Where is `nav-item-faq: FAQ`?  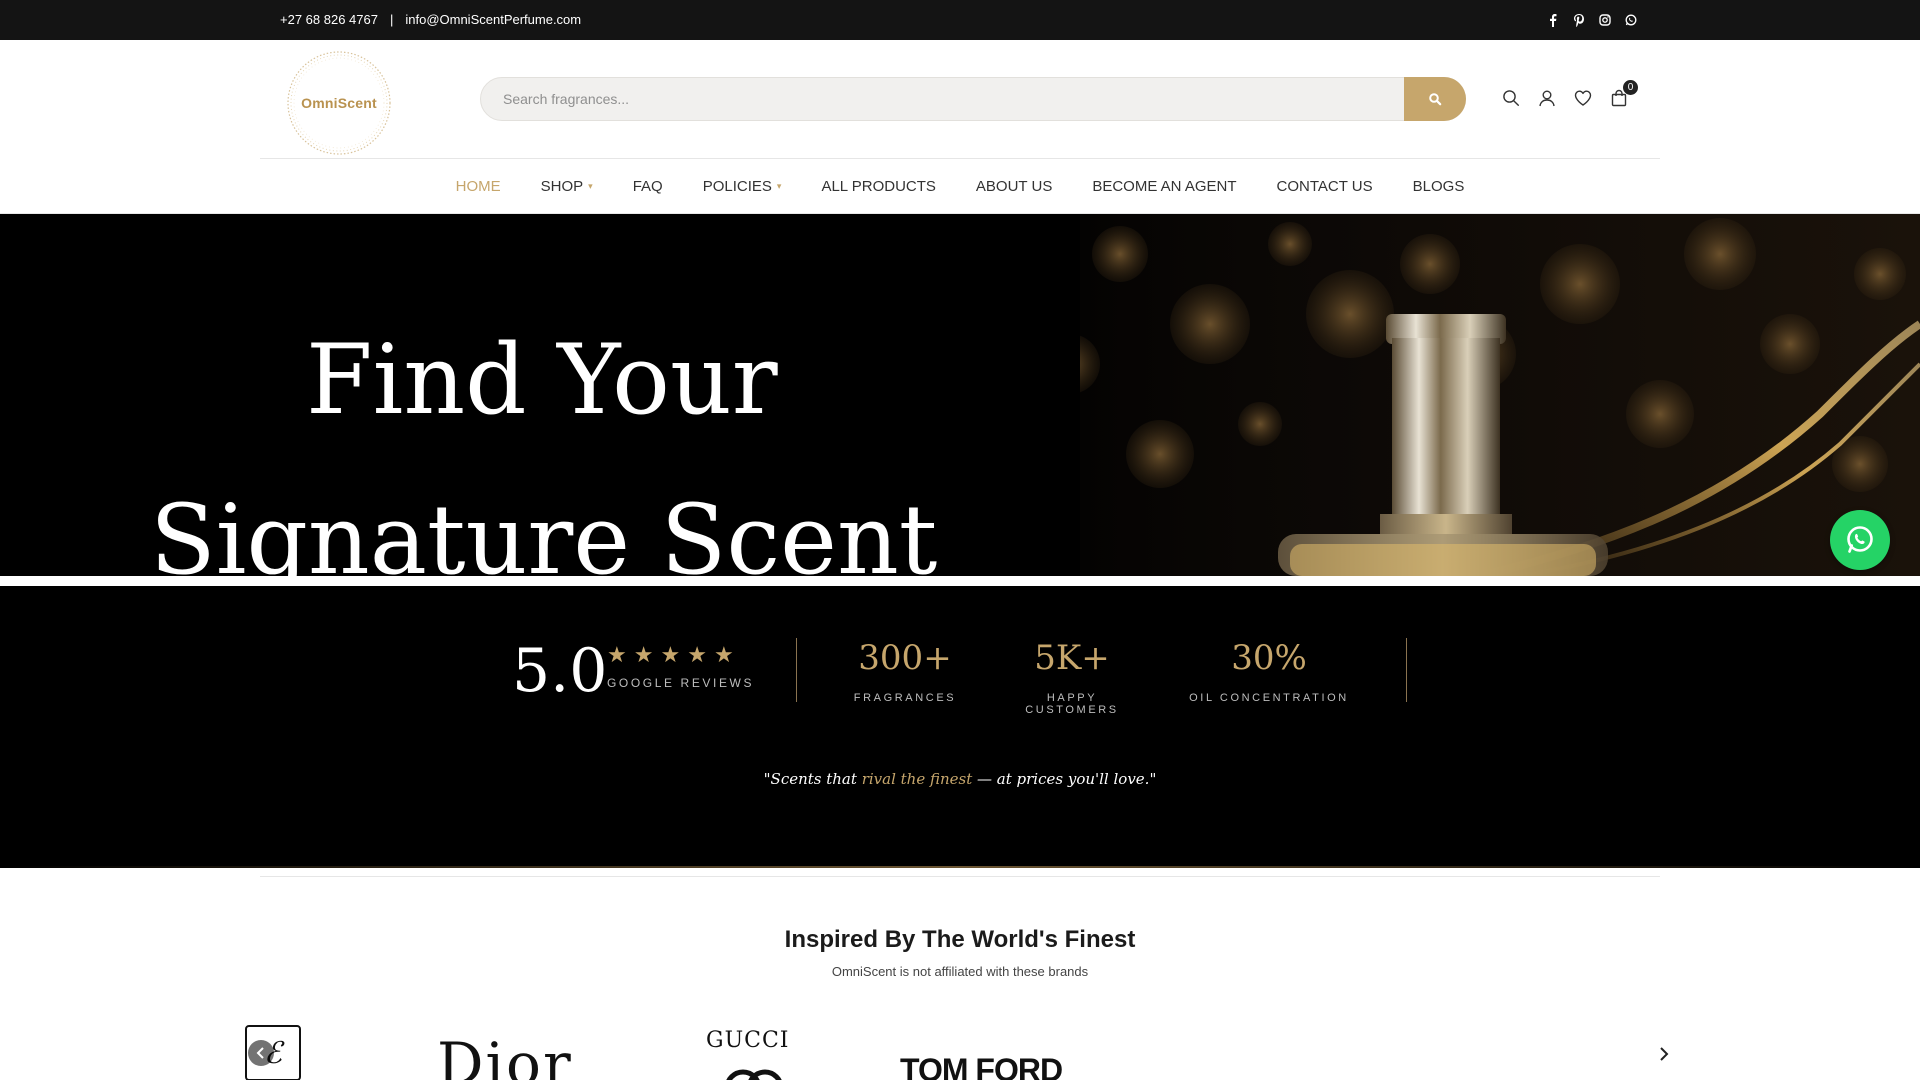
nav-item-faq: FAQ is located at coordinates (648, 186).